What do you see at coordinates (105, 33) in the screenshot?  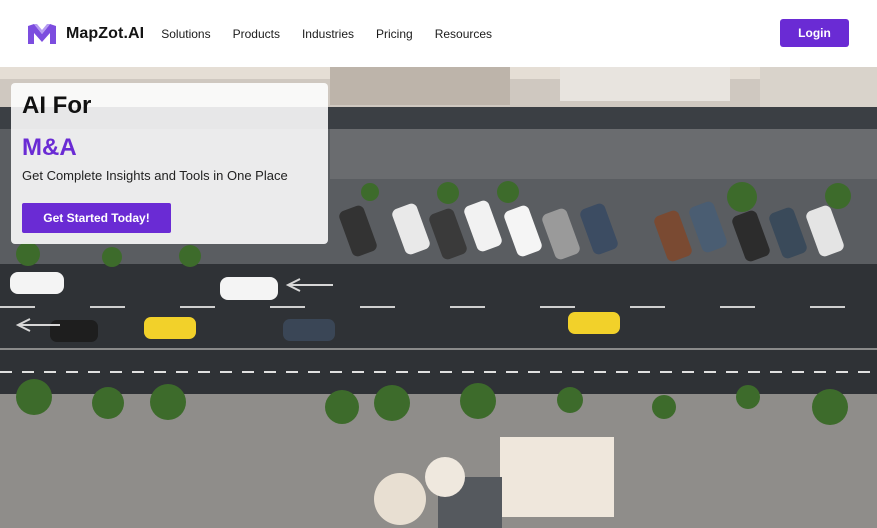 I see `brand-name: MapZot.AI` at bounding box center [105, 33].